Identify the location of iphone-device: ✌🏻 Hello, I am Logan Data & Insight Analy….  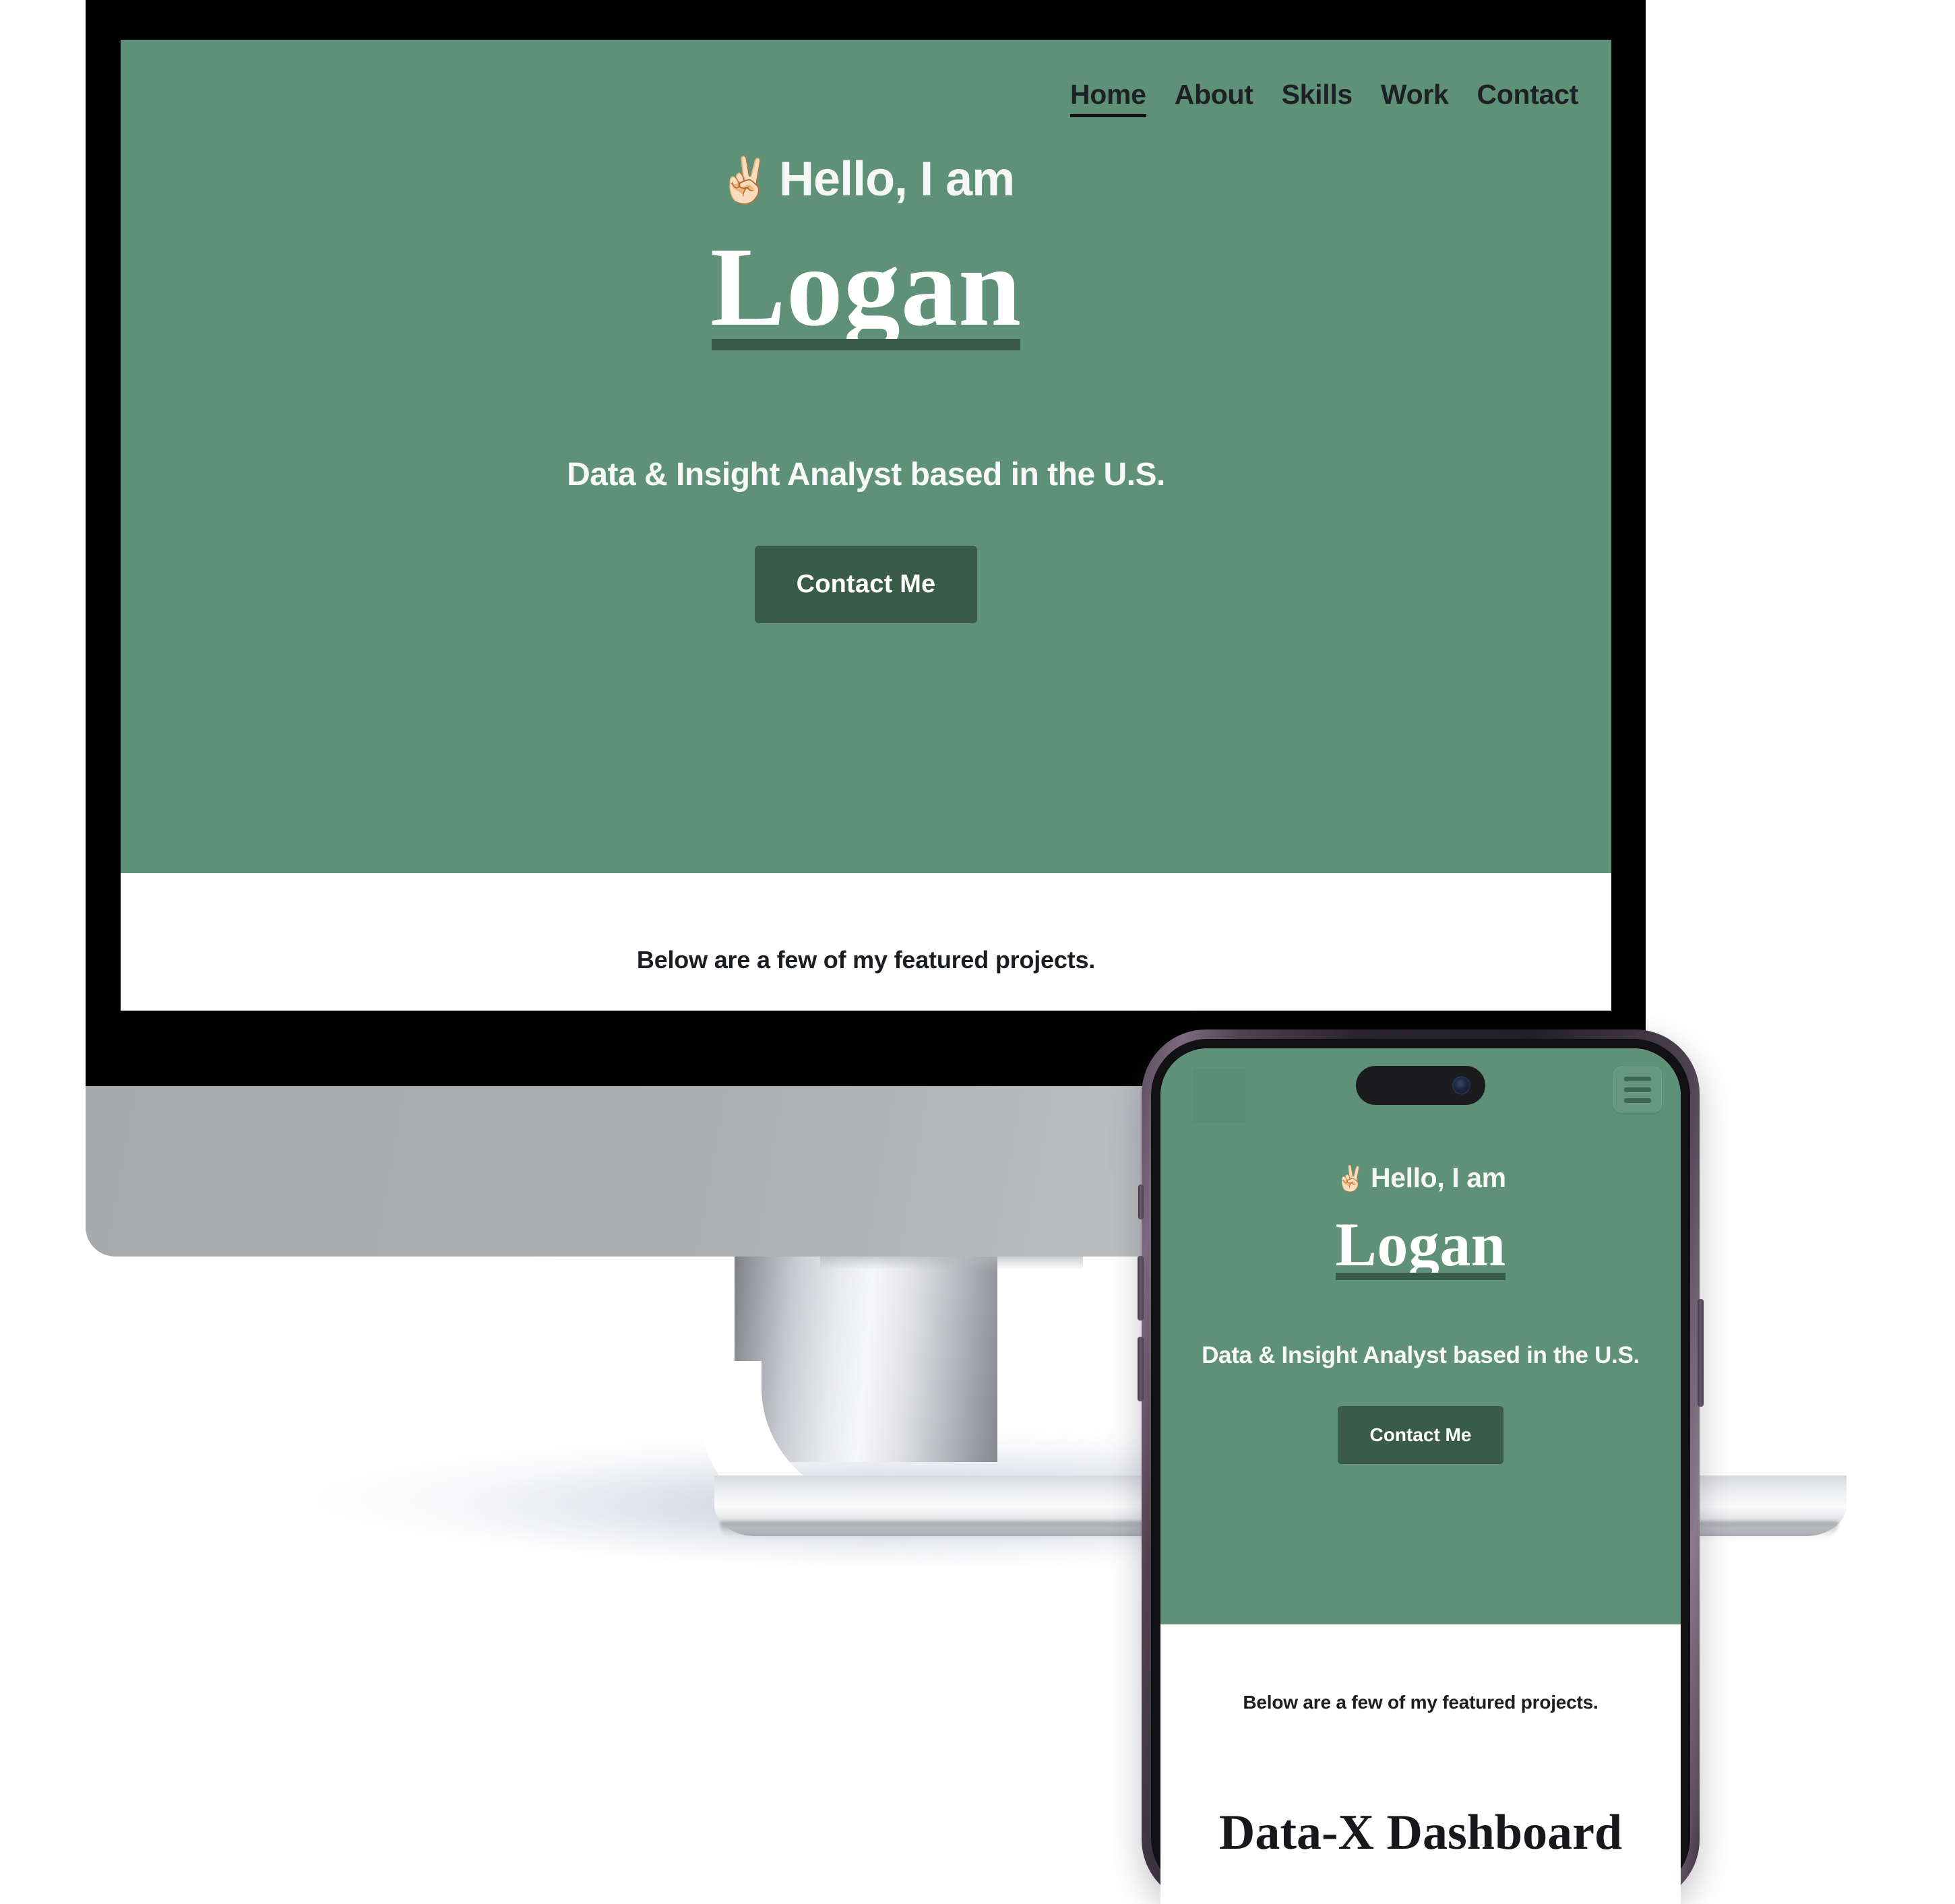
(1421, 1467).